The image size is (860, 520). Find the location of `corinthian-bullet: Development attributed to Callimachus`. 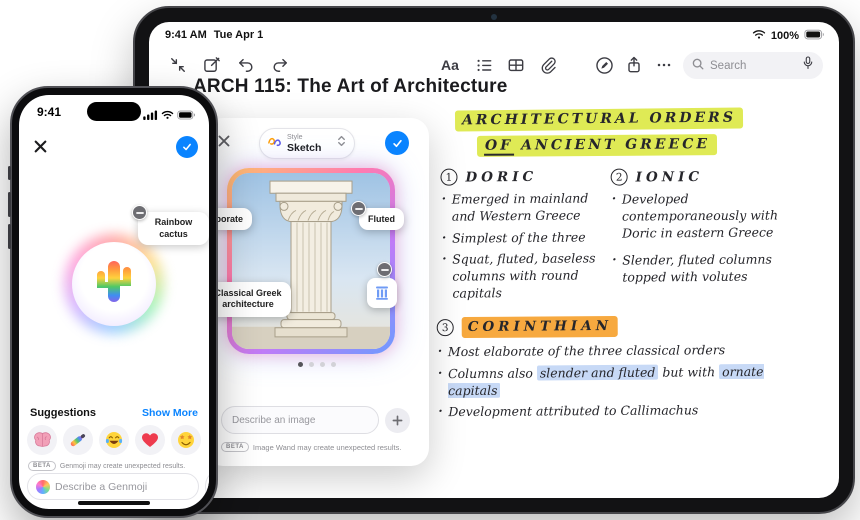

corinthian-bullet: Development attributed to Callimachus is located at coordinates (608, 411).